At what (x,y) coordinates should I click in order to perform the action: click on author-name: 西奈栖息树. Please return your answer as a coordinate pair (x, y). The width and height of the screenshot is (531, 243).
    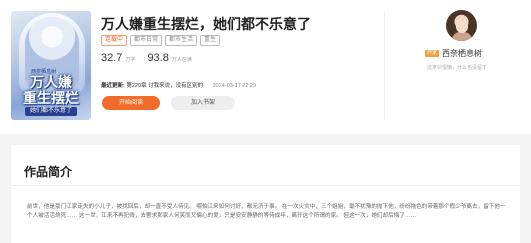
    Looking at the image, I should click on (462, 53).